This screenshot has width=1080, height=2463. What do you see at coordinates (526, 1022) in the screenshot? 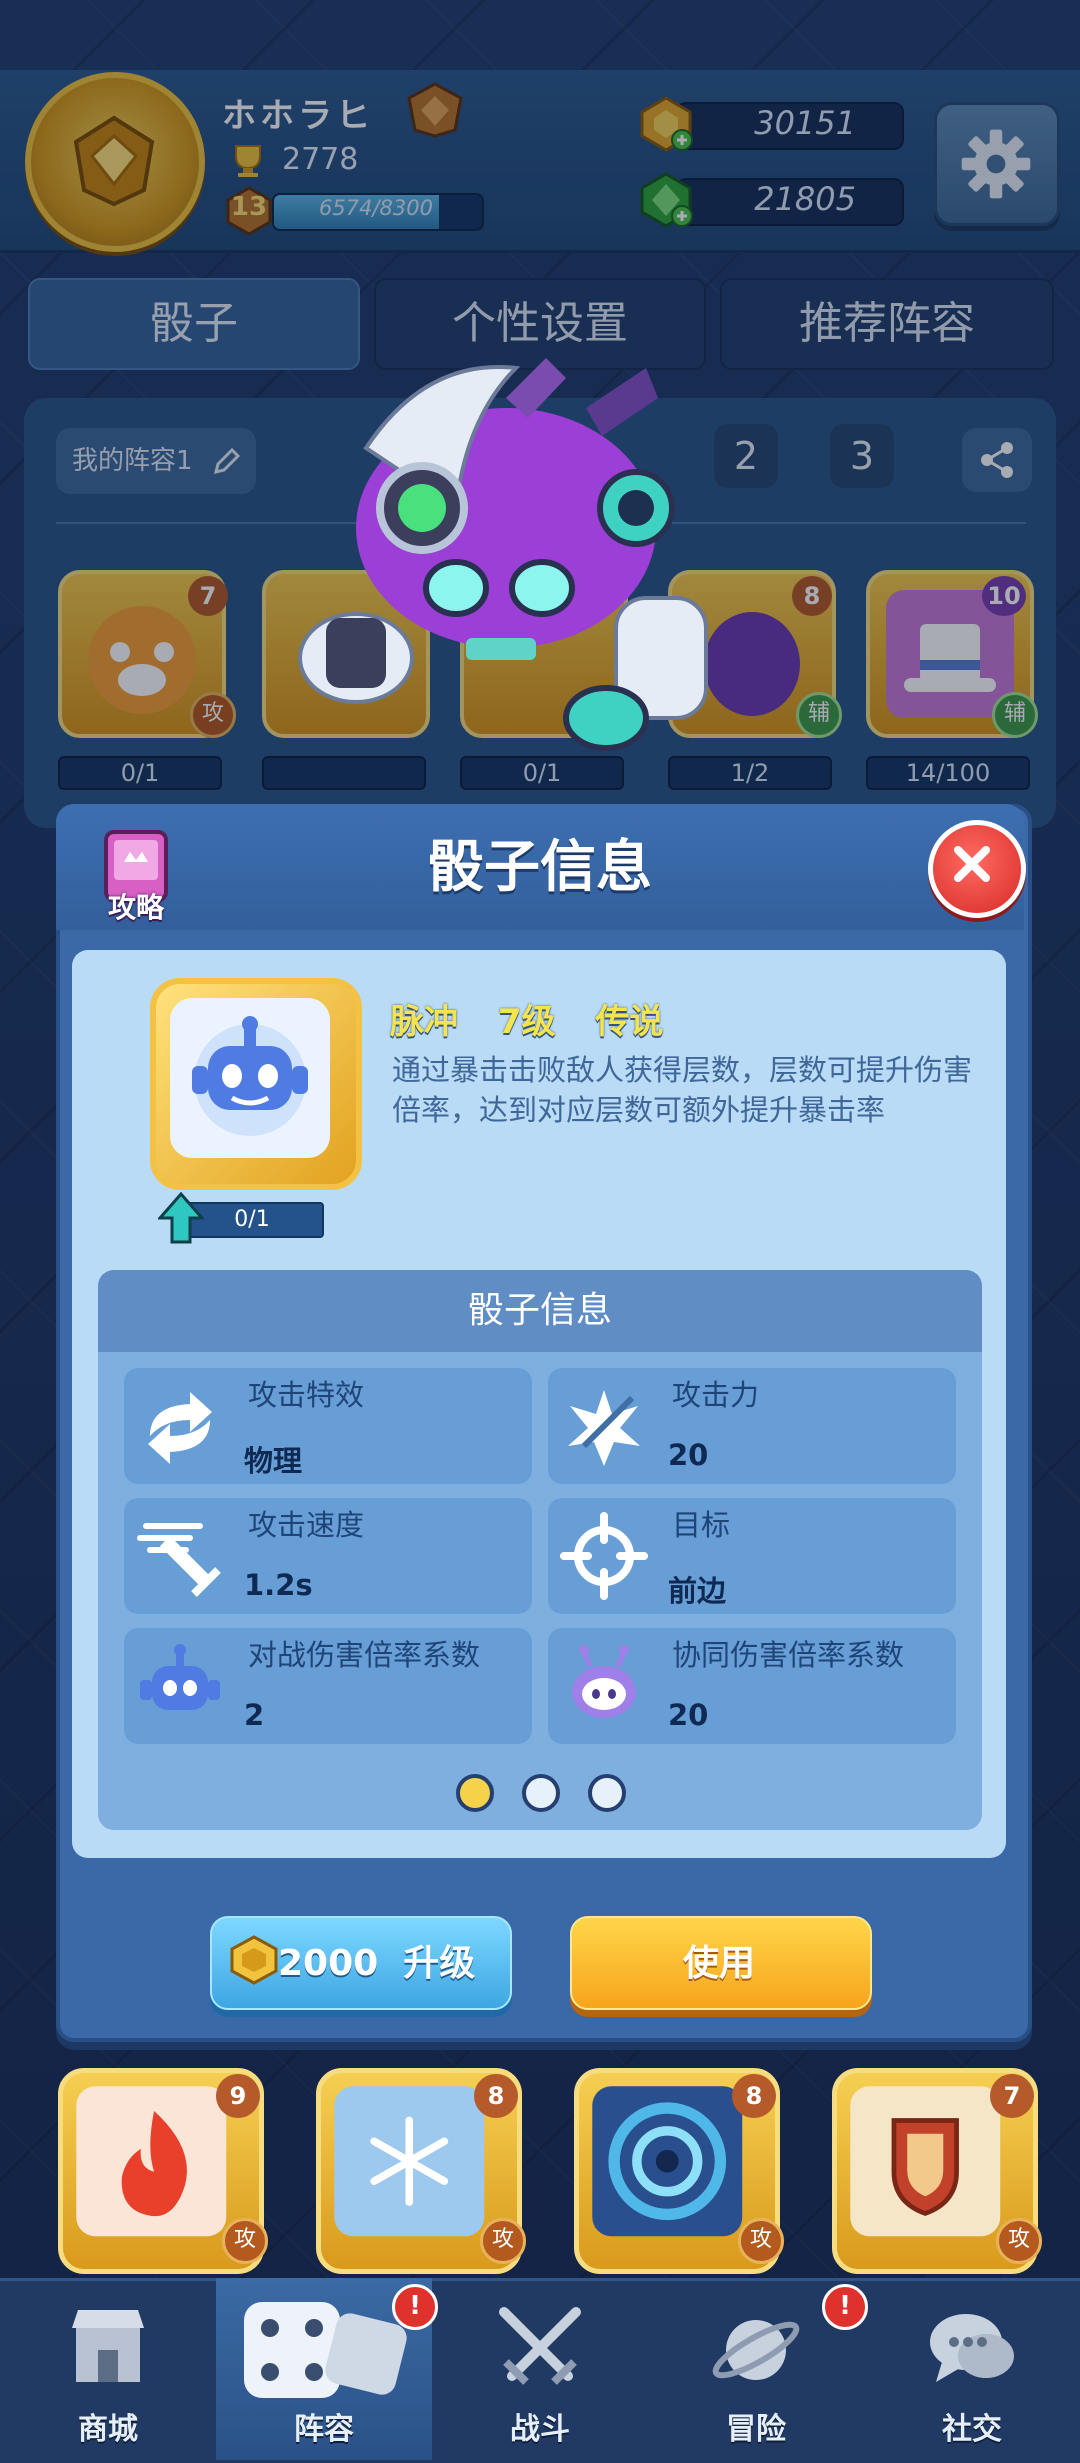
I see `dice-level: 7级` at bounding box center [526, 1022].